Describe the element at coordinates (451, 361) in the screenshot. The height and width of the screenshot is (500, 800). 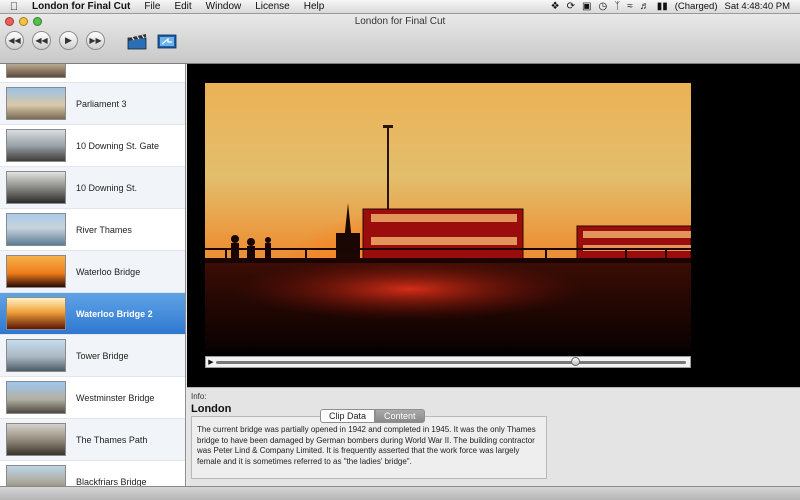
I see `scrubber-track` at that location.